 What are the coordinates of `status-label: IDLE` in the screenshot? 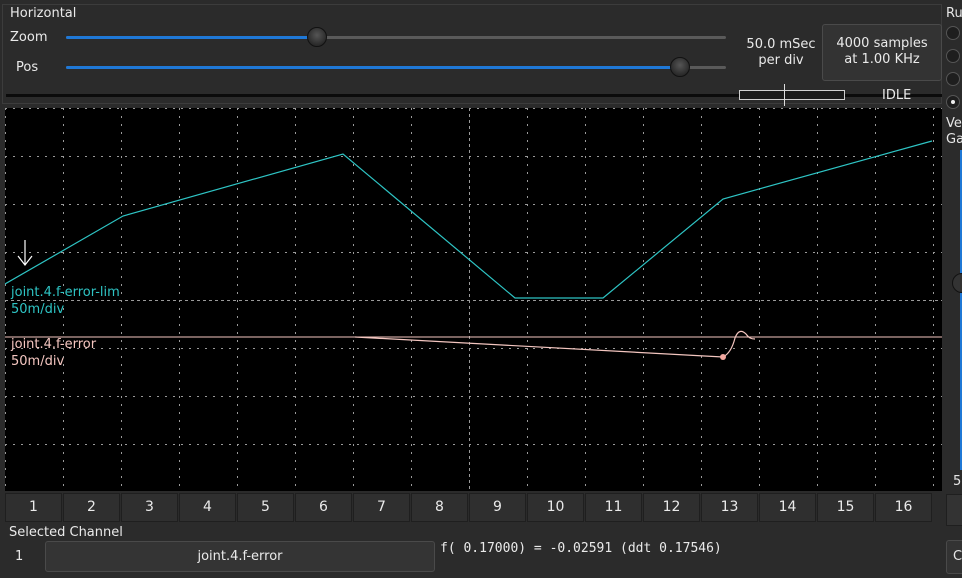 It's located at (897, 95).